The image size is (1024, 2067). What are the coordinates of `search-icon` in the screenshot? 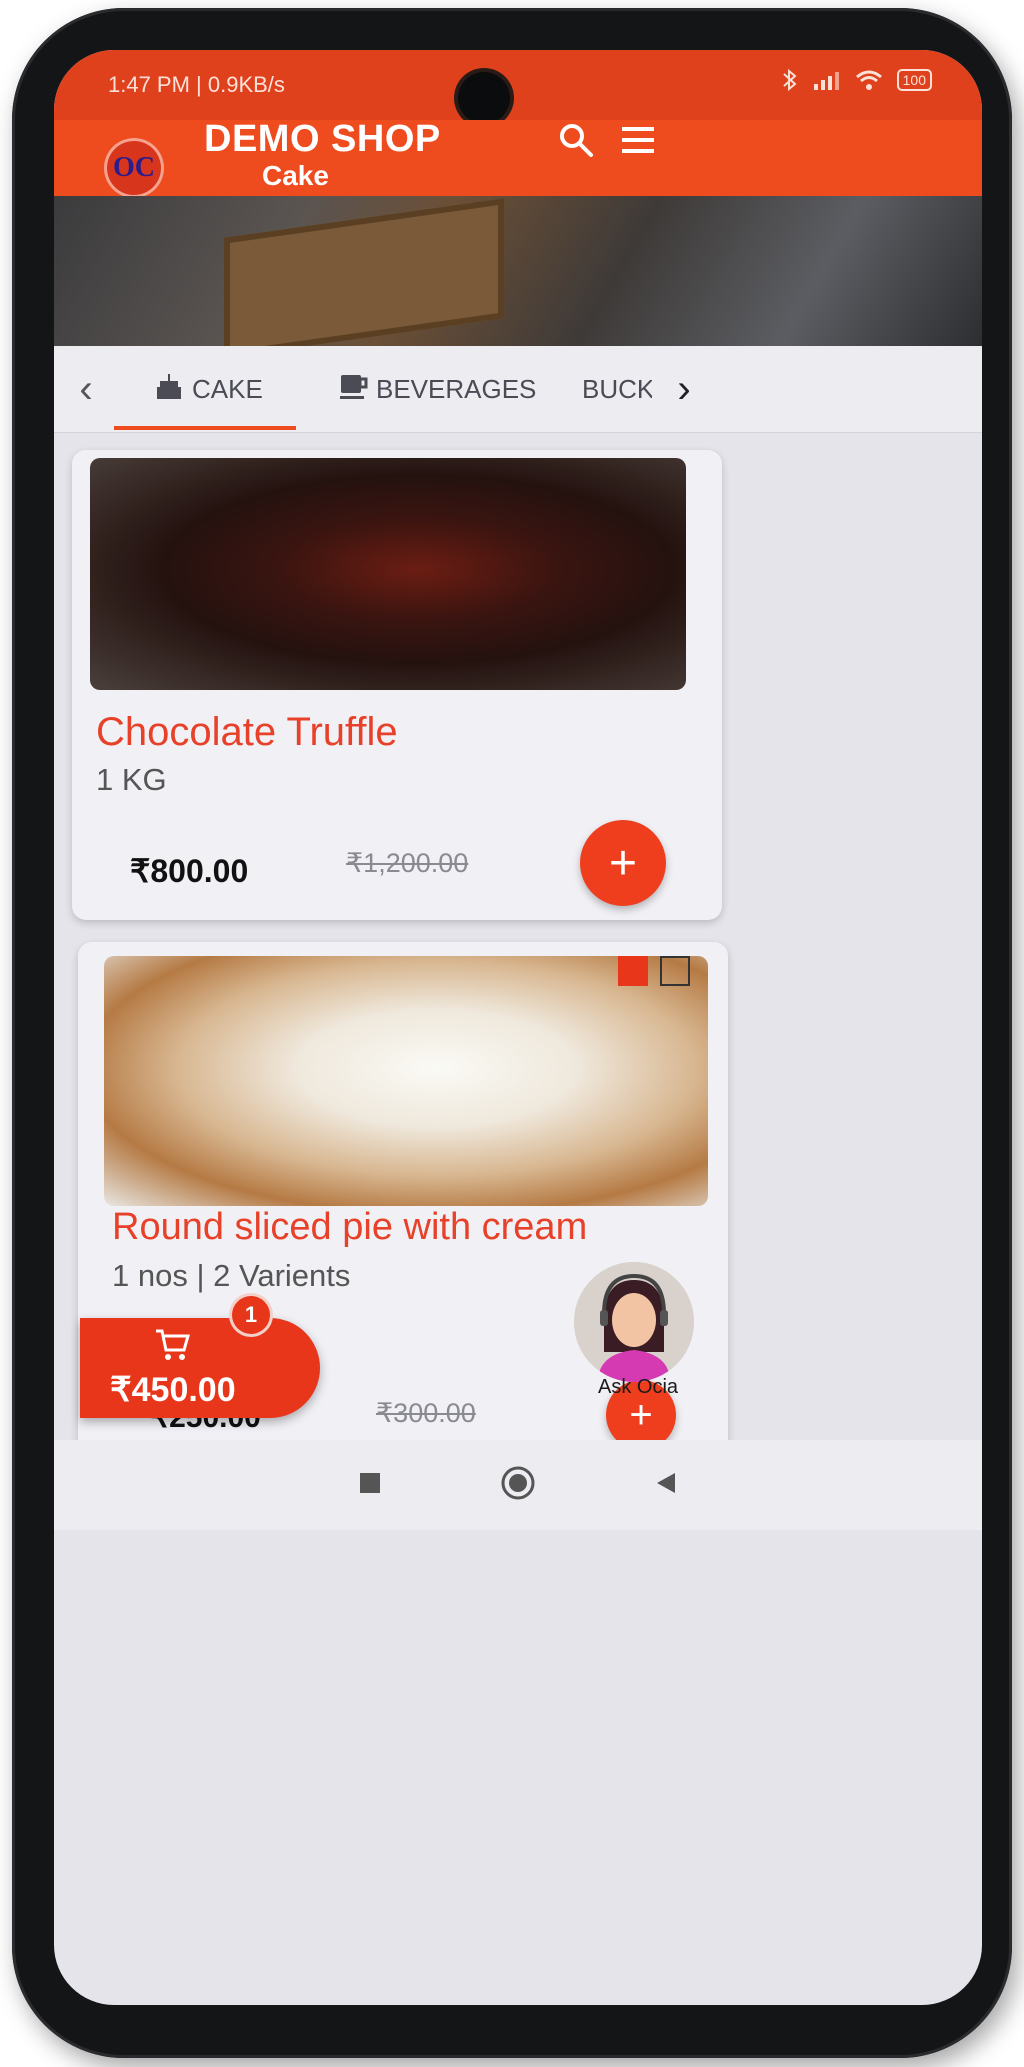 It's located at (576, 140).